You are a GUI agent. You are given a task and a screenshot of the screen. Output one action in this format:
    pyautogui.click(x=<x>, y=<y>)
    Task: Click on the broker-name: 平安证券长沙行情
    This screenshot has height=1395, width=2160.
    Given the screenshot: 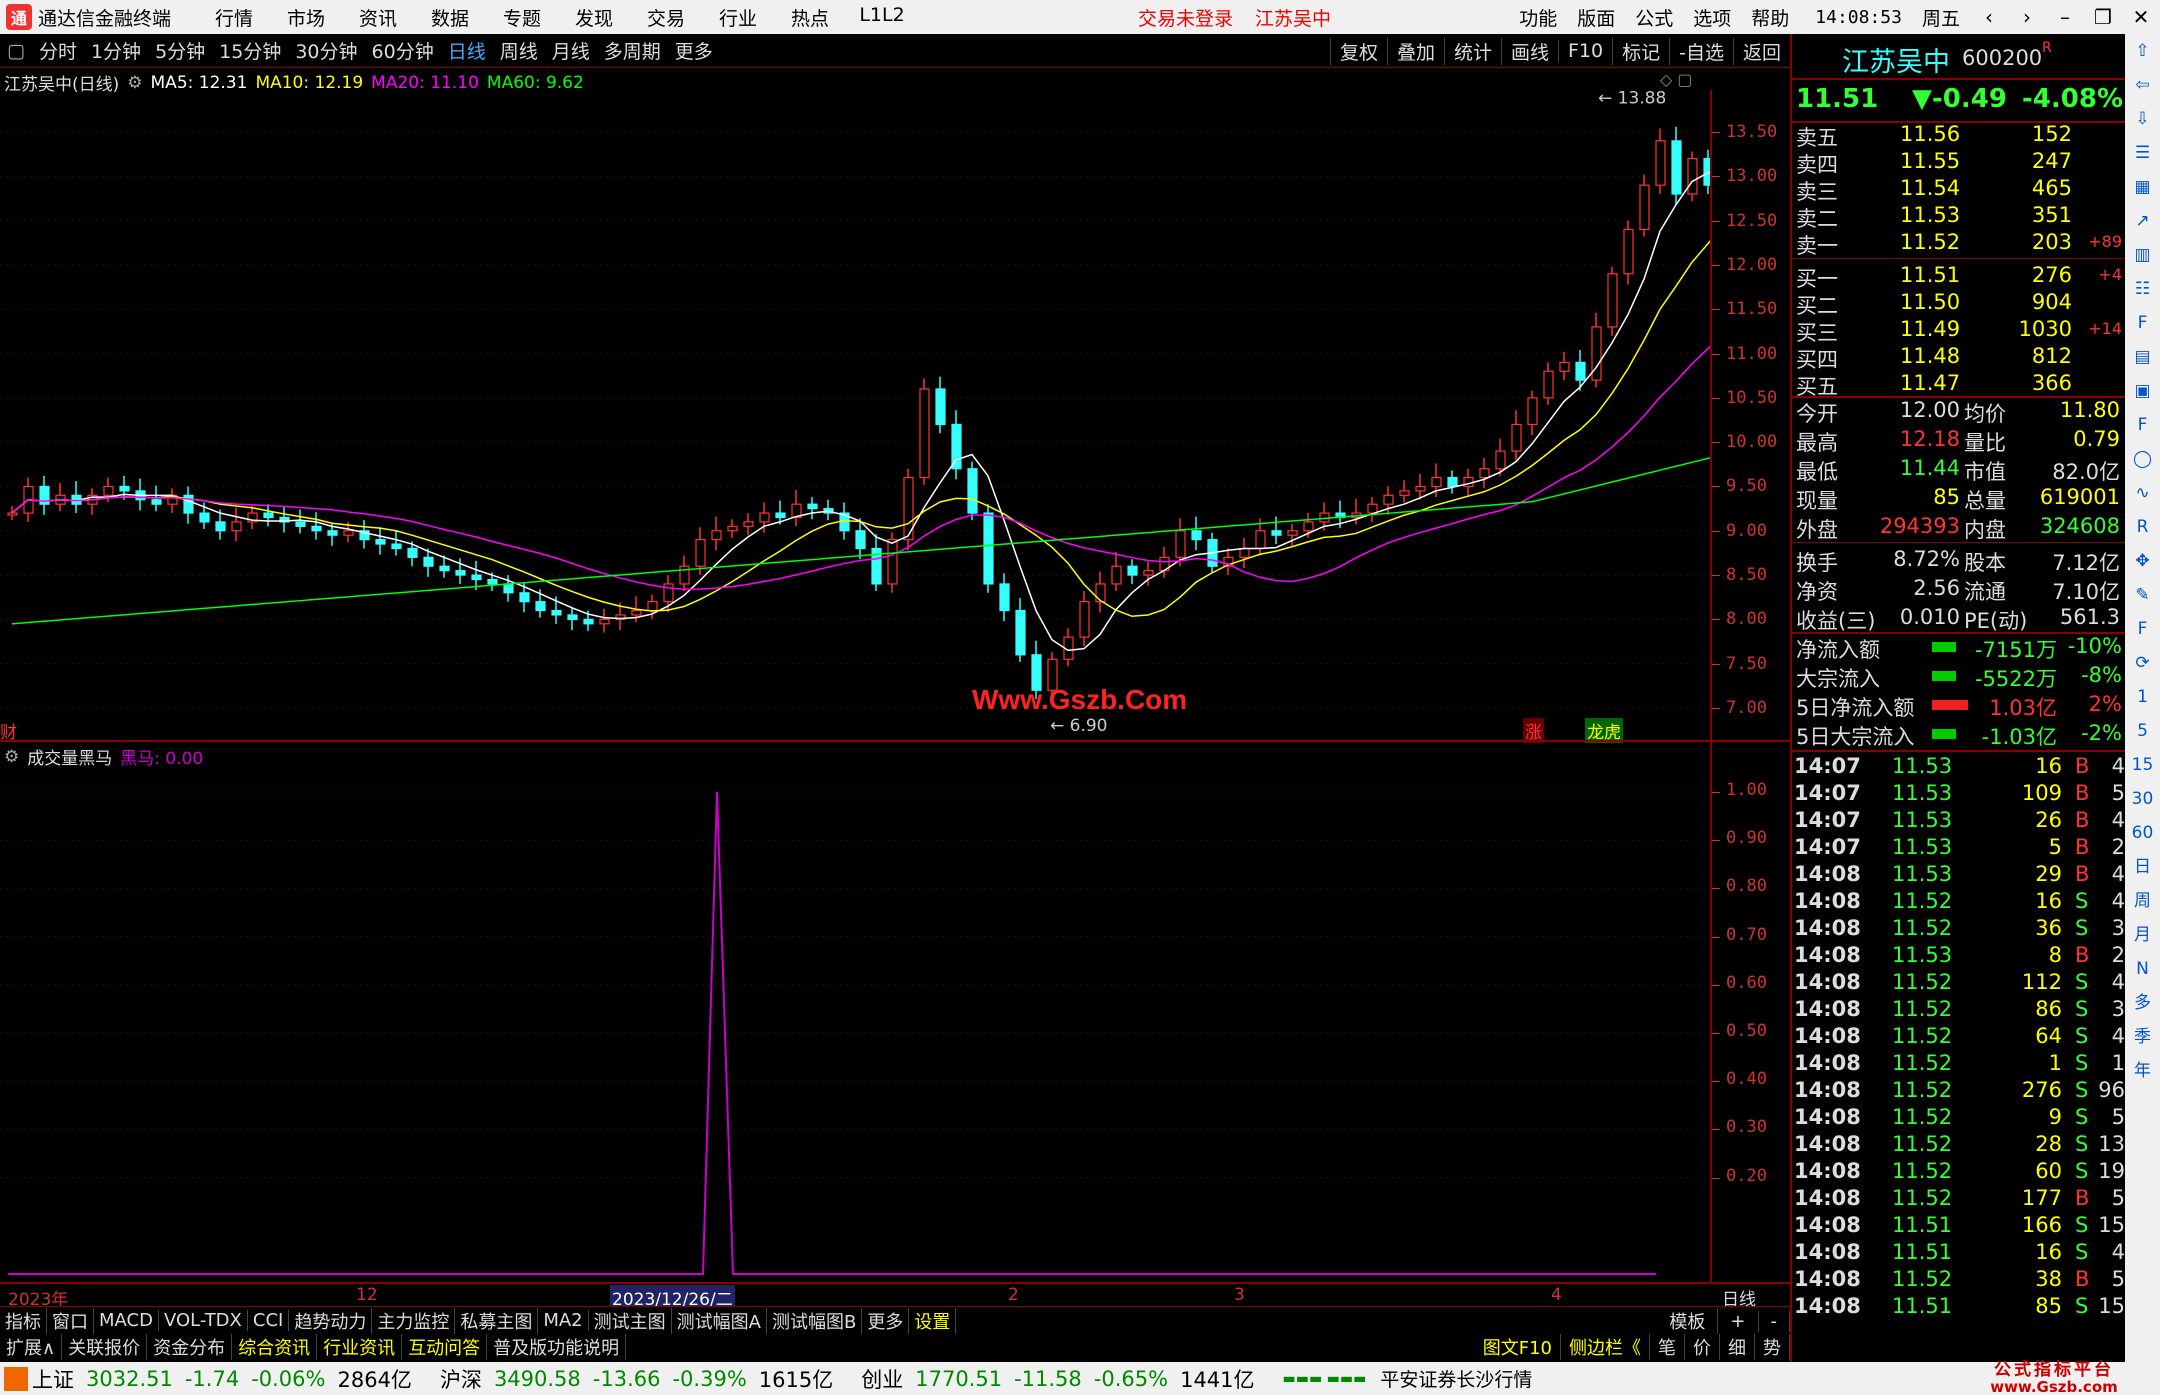 What is the action you would take?
    pyautogui.click(x=1456, y=1378)
    